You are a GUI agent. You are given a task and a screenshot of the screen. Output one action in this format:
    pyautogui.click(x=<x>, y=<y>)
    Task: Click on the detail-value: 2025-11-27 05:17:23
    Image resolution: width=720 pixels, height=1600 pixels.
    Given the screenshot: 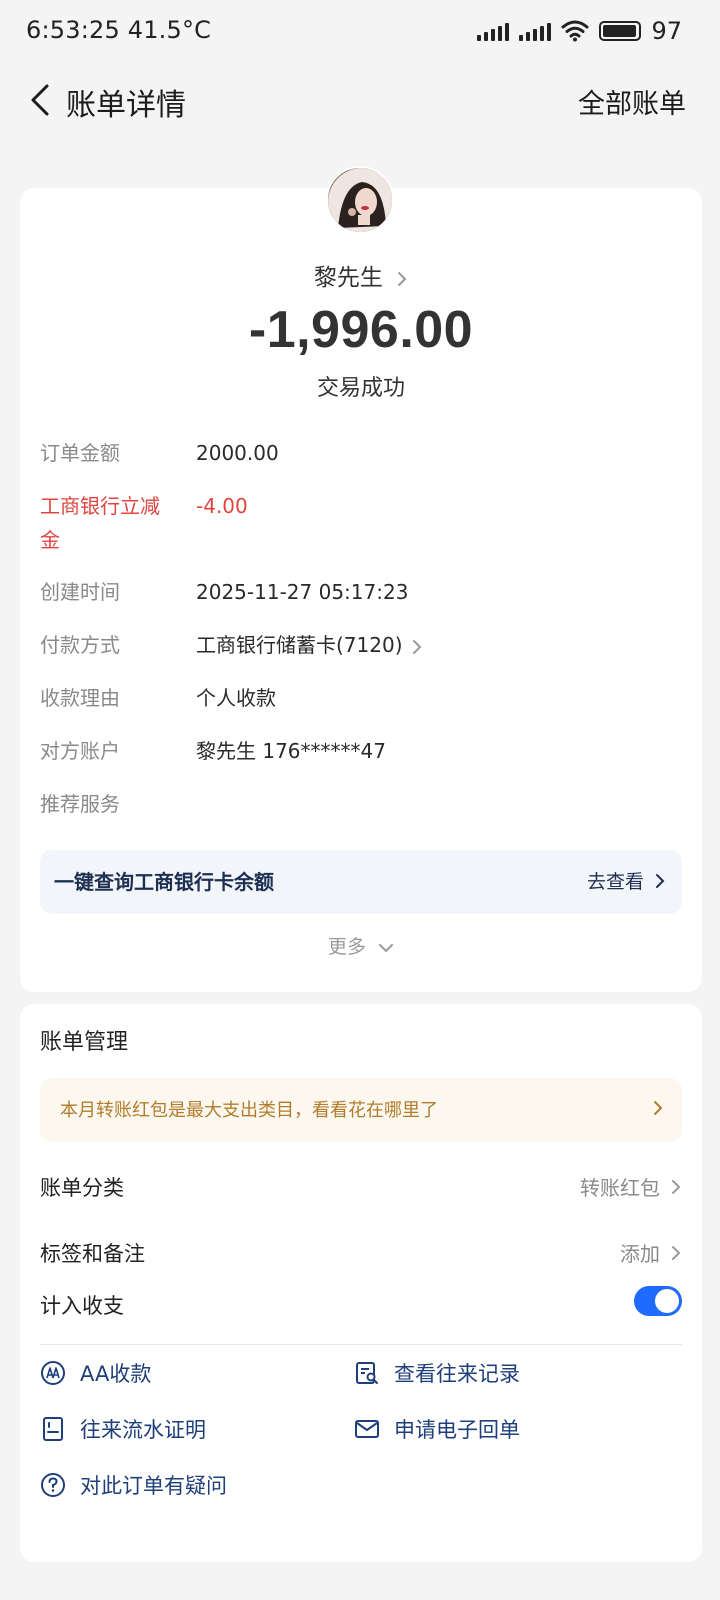 What is the action you would take?
    pyautogui.click(x=302, y=592)
    